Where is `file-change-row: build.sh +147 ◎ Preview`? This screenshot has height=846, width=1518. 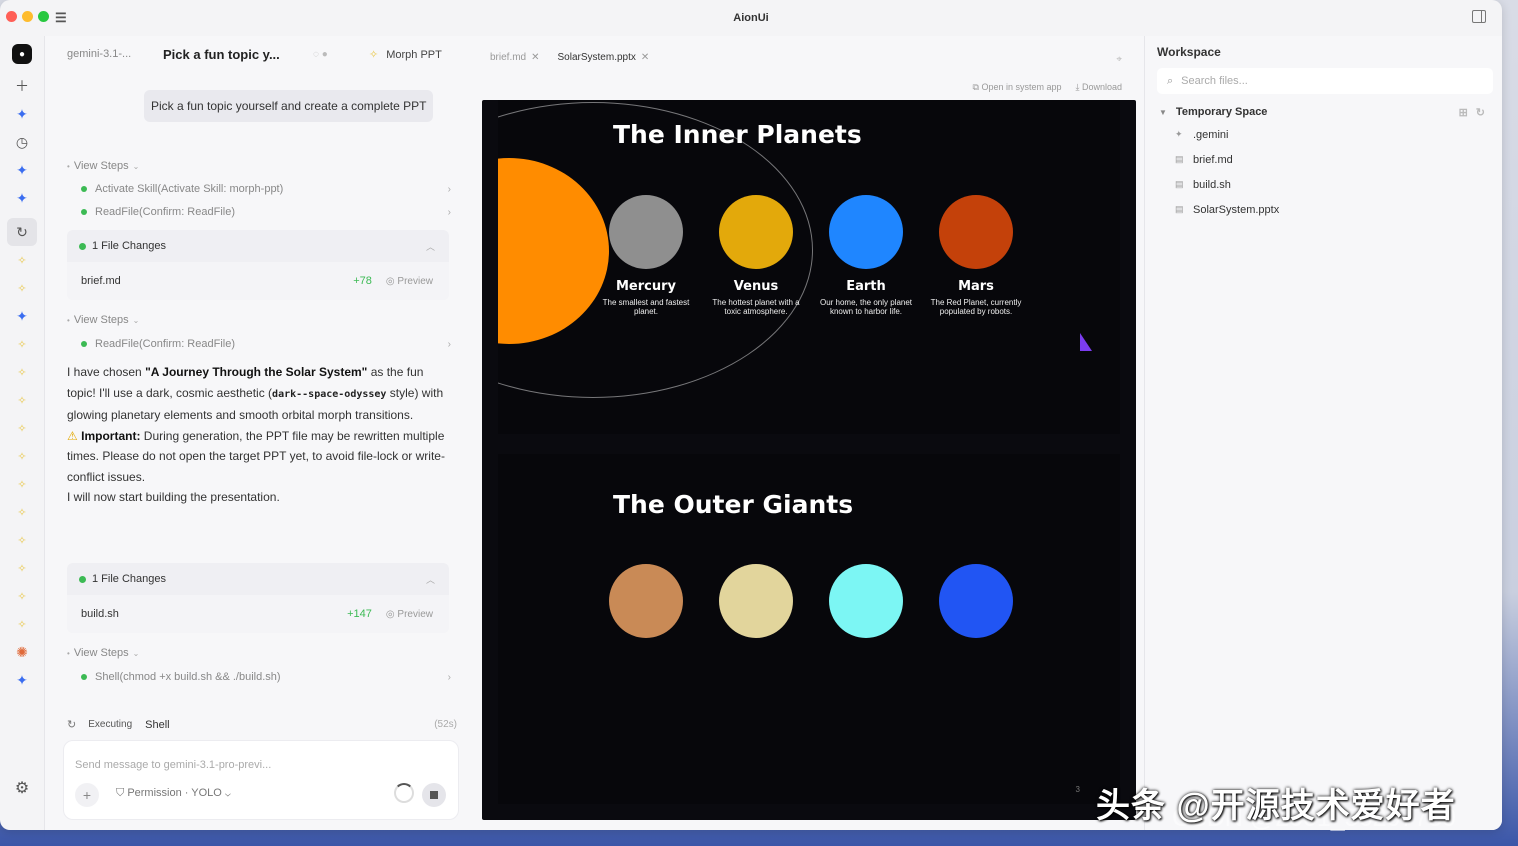
file-change-row: build.sh +147 ◎ Preview is located at coordinates (258, 614).